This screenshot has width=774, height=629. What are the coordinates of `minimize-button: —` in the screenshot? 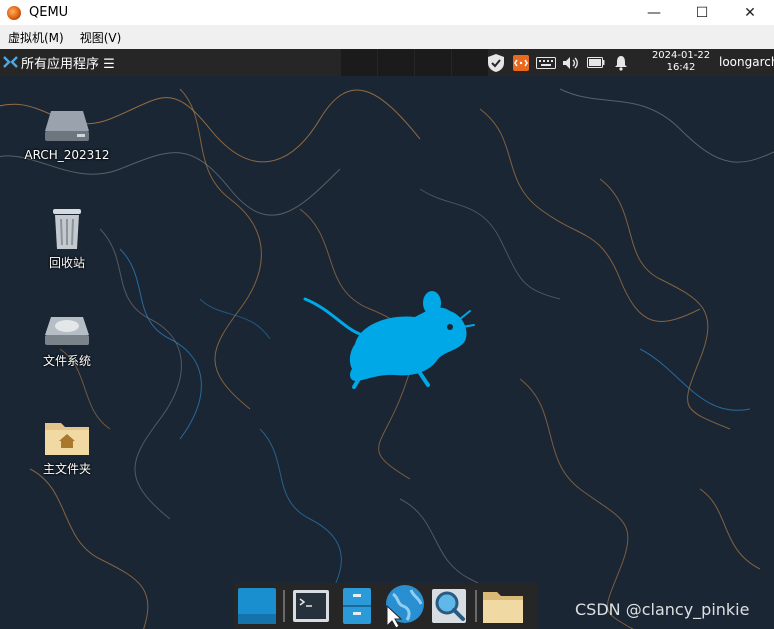 It's located at (654, 12).